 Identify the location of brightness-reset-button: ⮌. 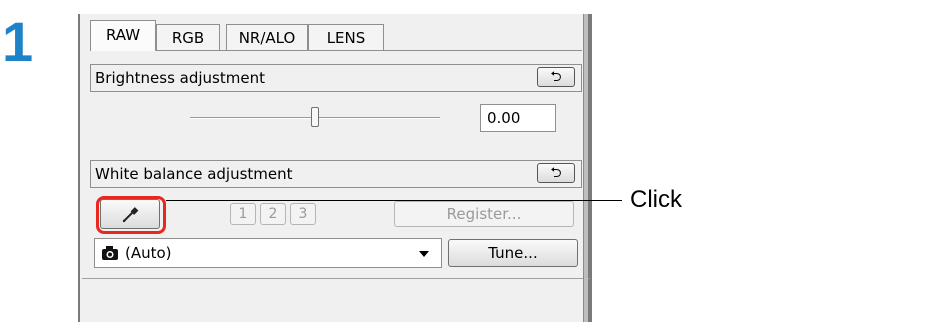
(556, 77).